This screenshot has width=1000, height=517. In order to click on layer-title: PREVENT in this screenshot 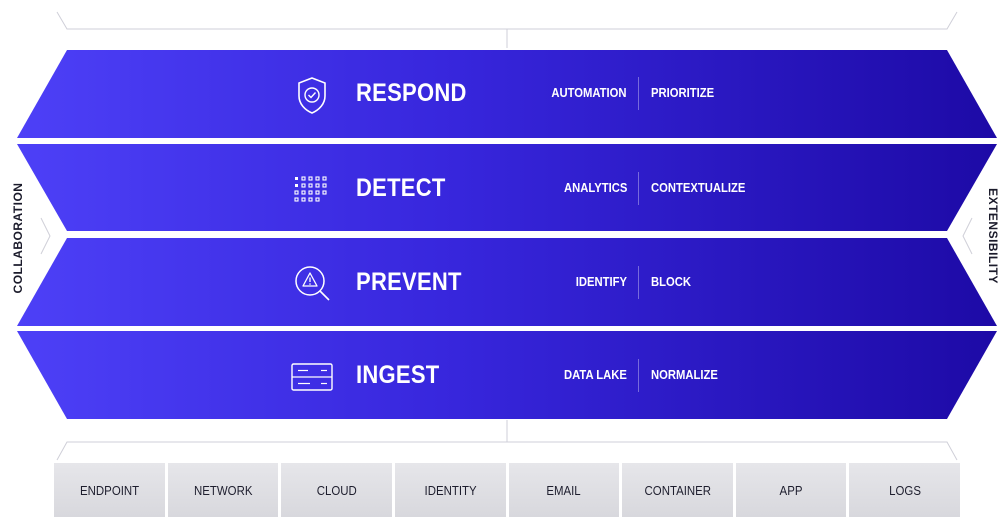, I will do `click(409, 282)`.